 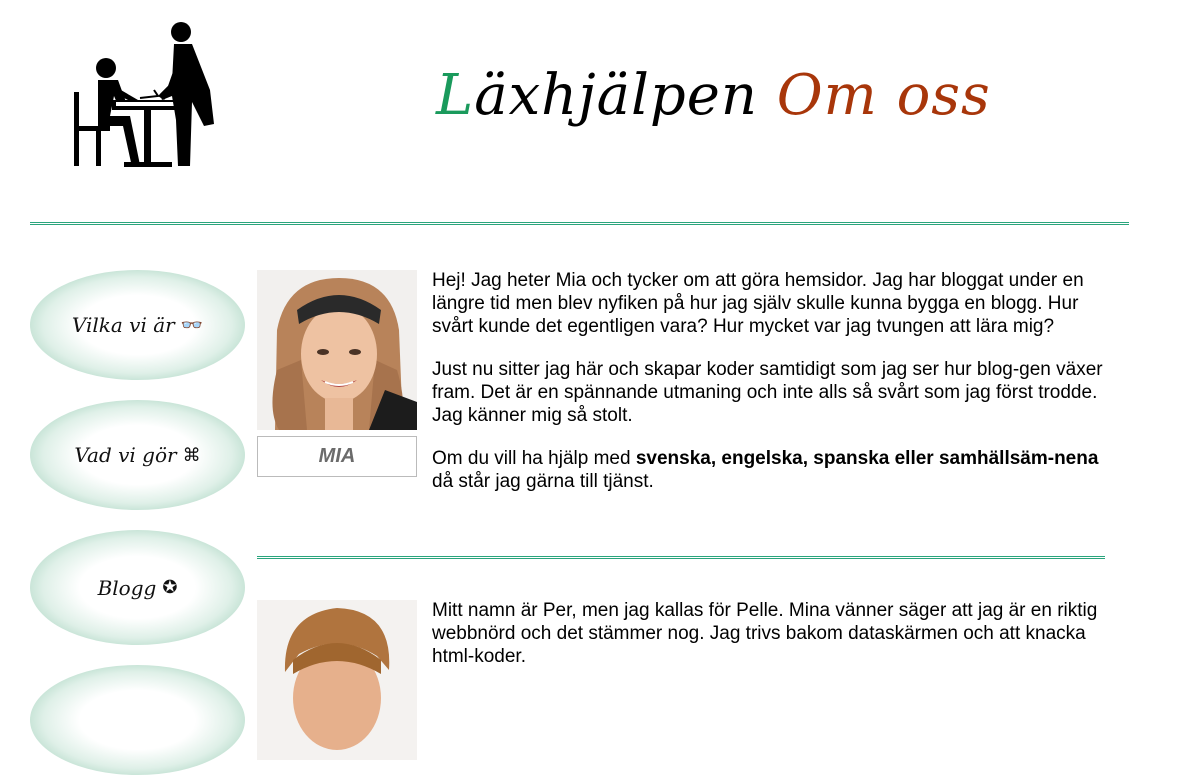 What do you see at coordinates (455, 95) in the screenshot?
I see `title-first-letter: L` at bounding box center [455, 95].